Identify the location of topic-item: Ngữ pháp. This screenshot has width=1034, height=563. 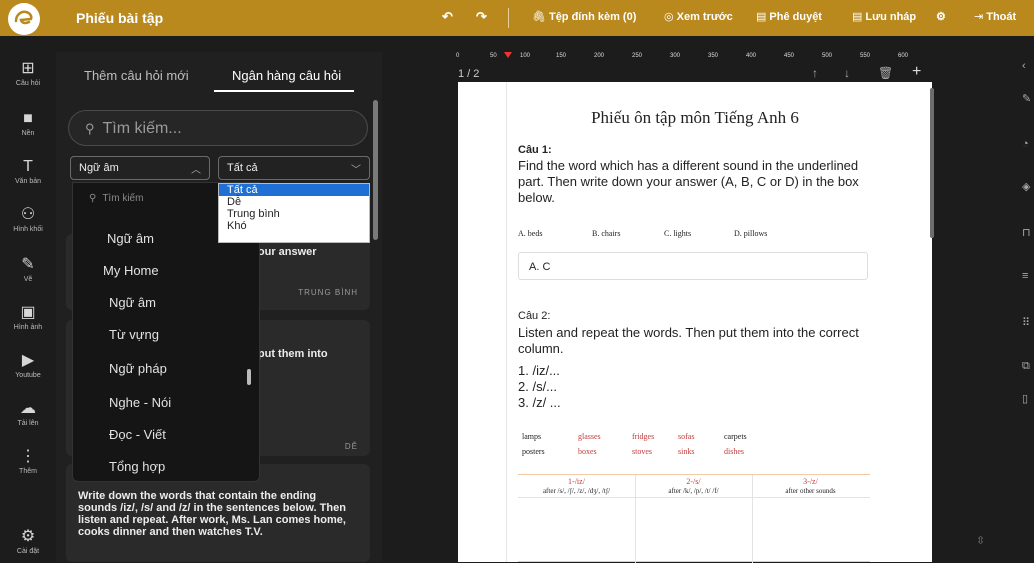
(138, 368).